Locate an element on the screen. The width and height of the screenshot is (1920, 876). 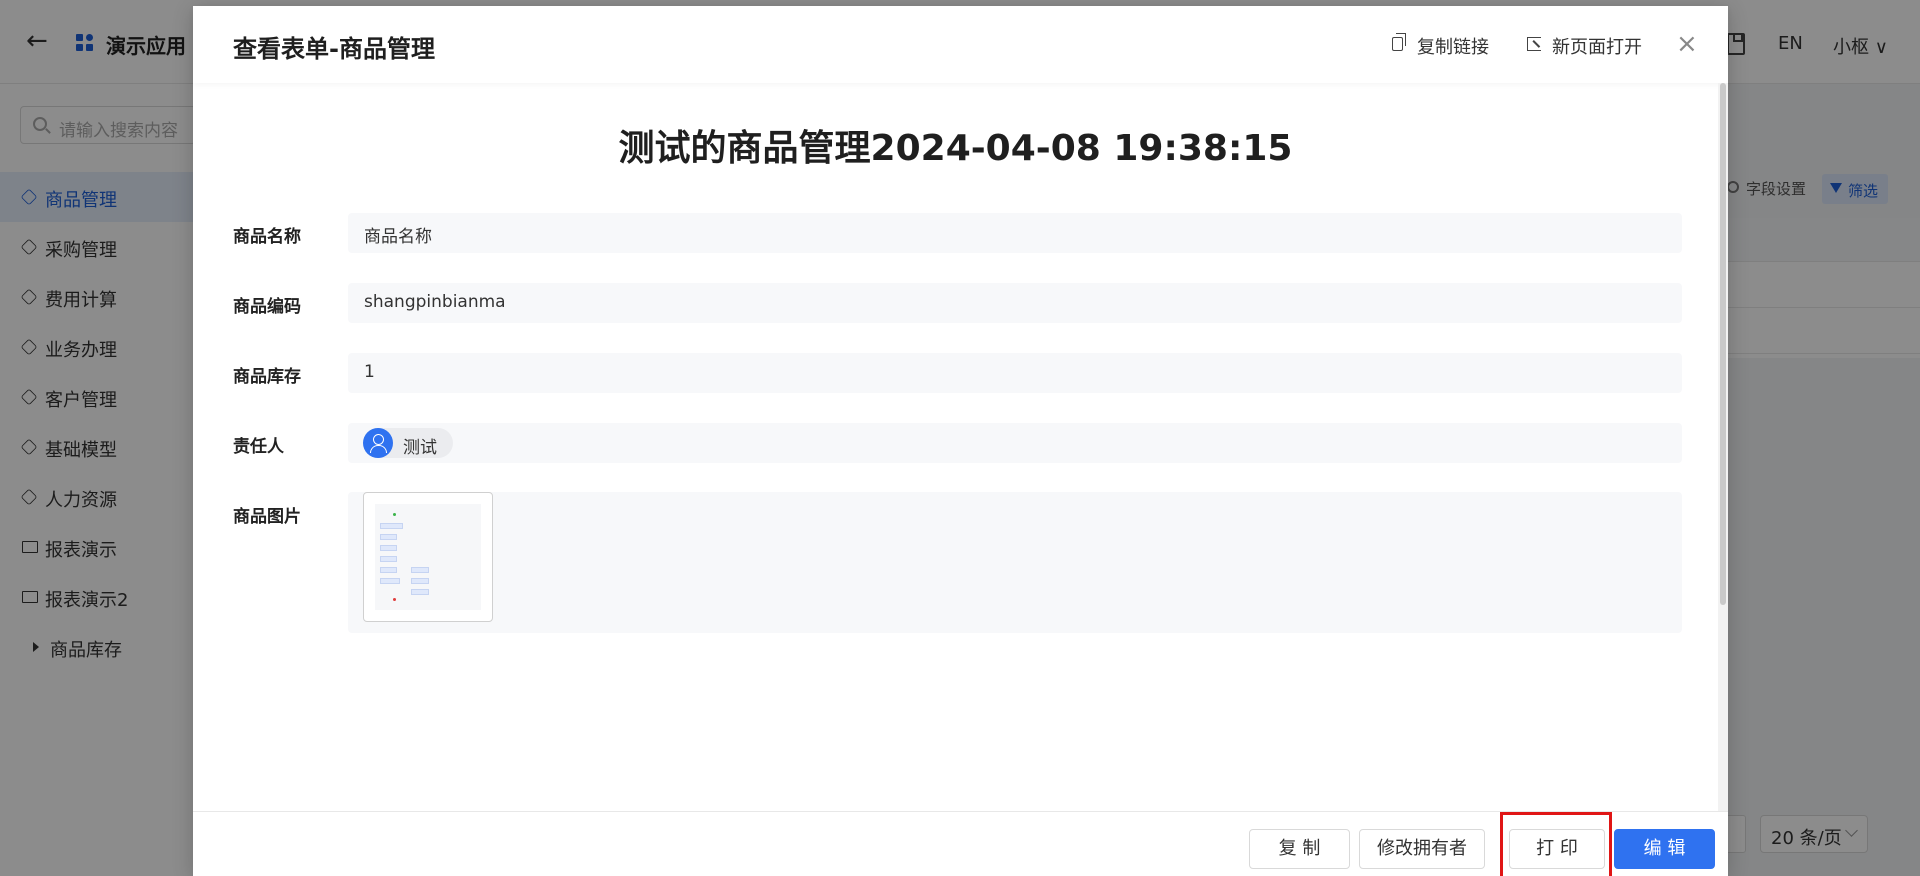
product-stock-value: 1 is located at coordinates (369, 372).